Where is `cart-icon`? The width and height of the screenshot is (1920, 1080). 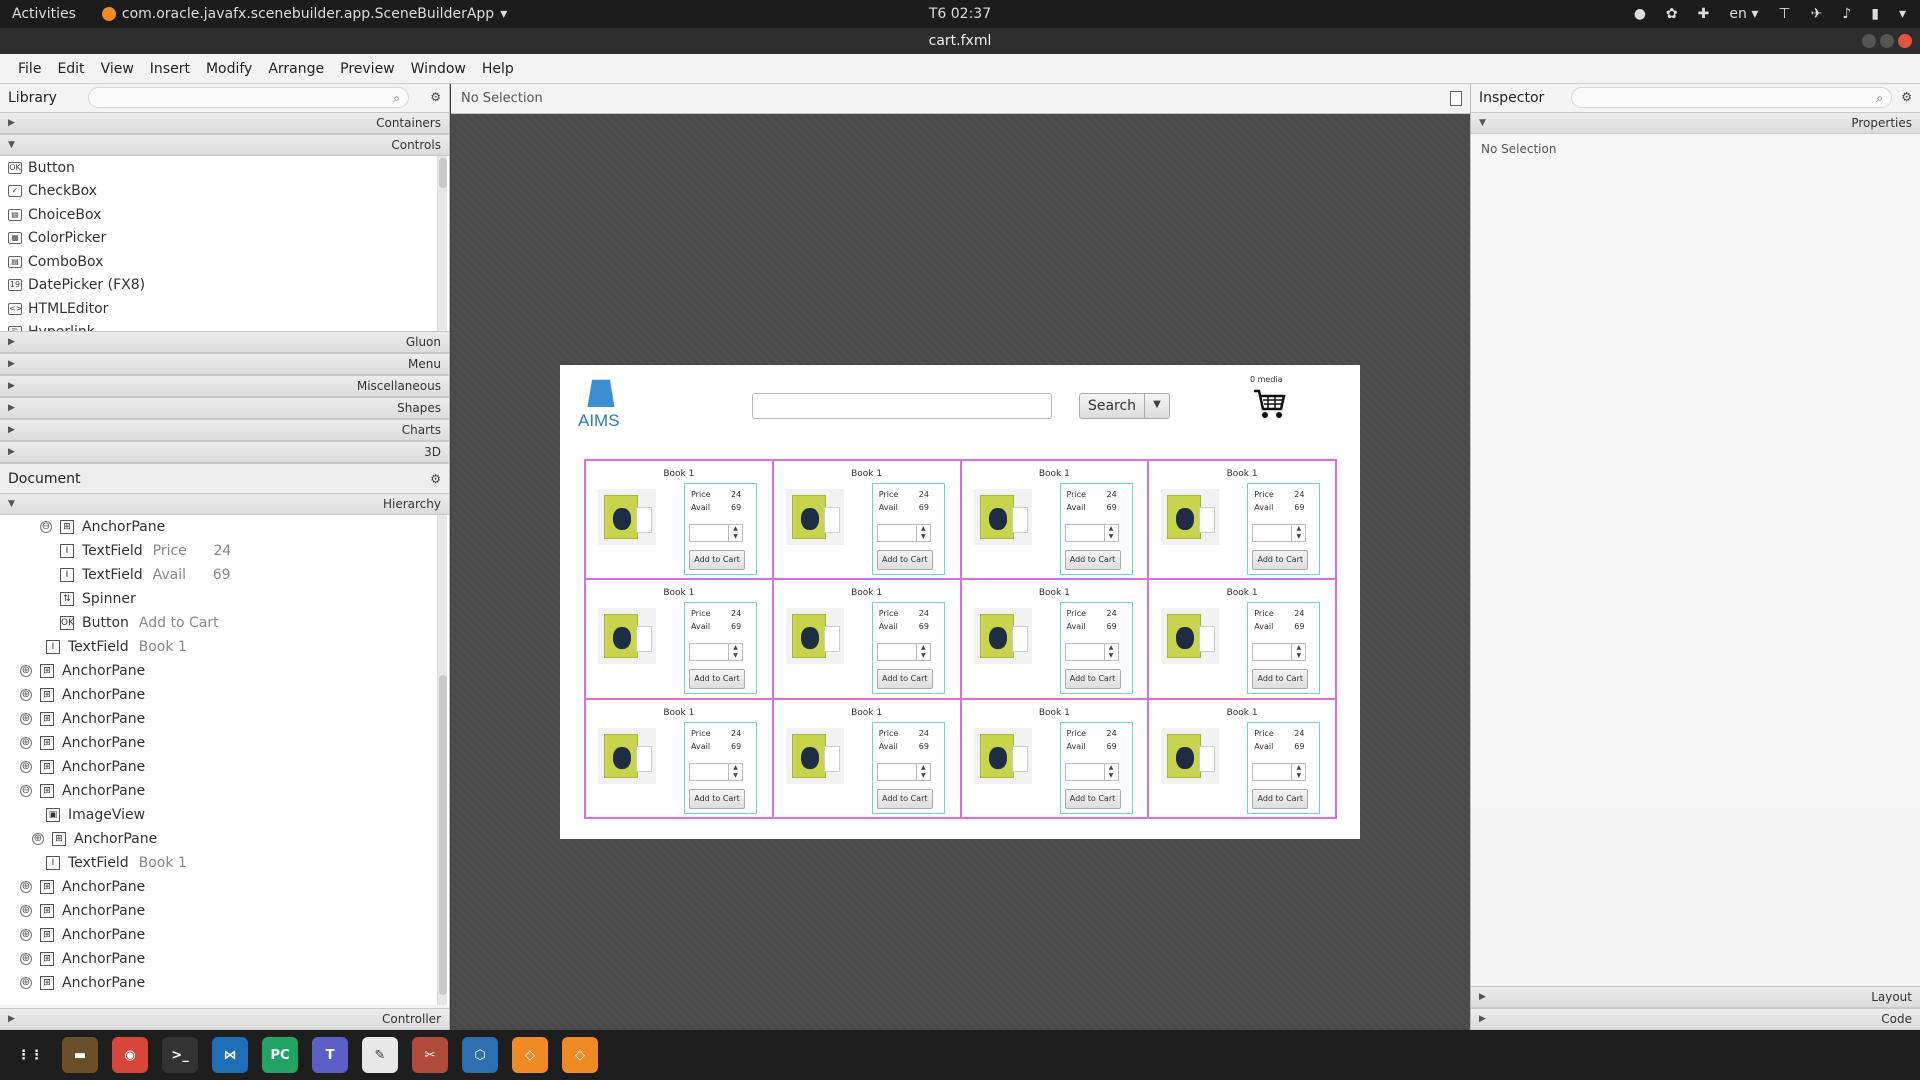
cart-icon is located at coordinates (1269, 404).